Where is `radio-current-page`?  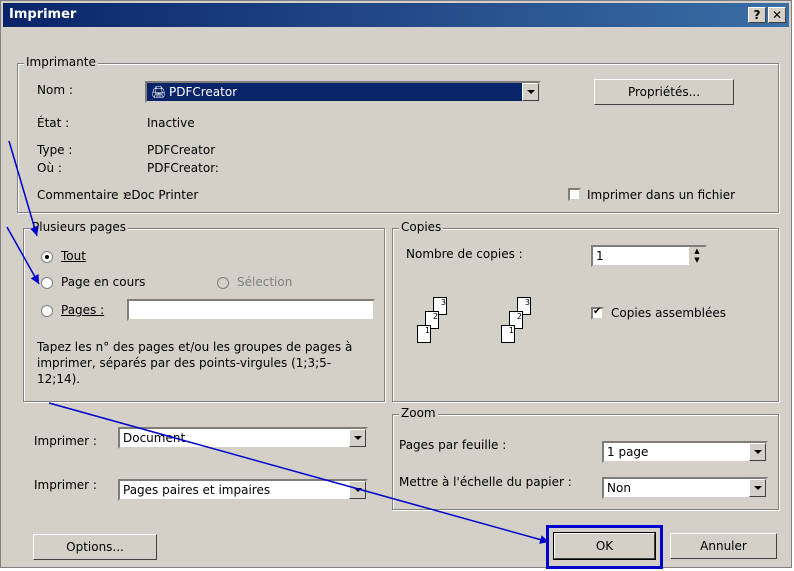 radio-current-page is located at coordinates (47, 283).